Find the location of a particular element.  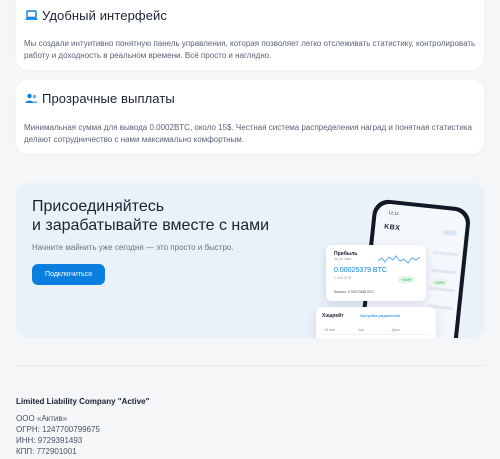

company-ogrn: ОГРН: 1247700799675 is located at coordinates (58, 429).